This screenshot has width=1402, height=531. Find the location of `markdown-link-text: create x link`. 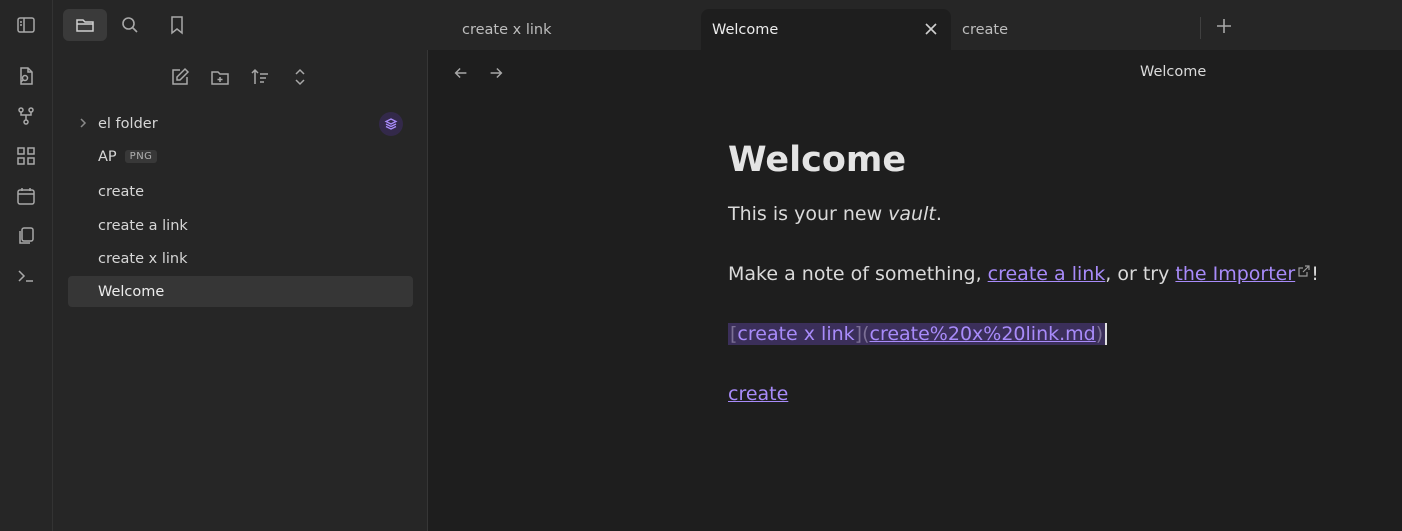

markdown-link-text: create x link is located at coordinates (795, 334).